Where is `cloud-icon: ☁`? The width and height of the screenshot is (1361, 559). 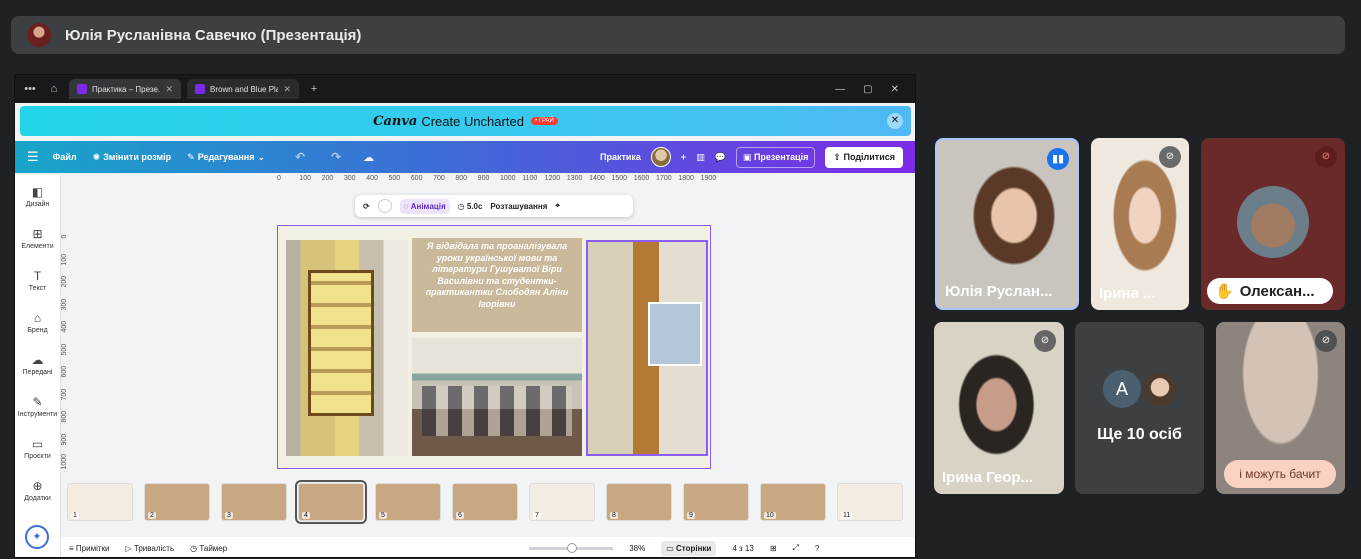
cloud-icon: ☁ is located at coordinates (368, 157).